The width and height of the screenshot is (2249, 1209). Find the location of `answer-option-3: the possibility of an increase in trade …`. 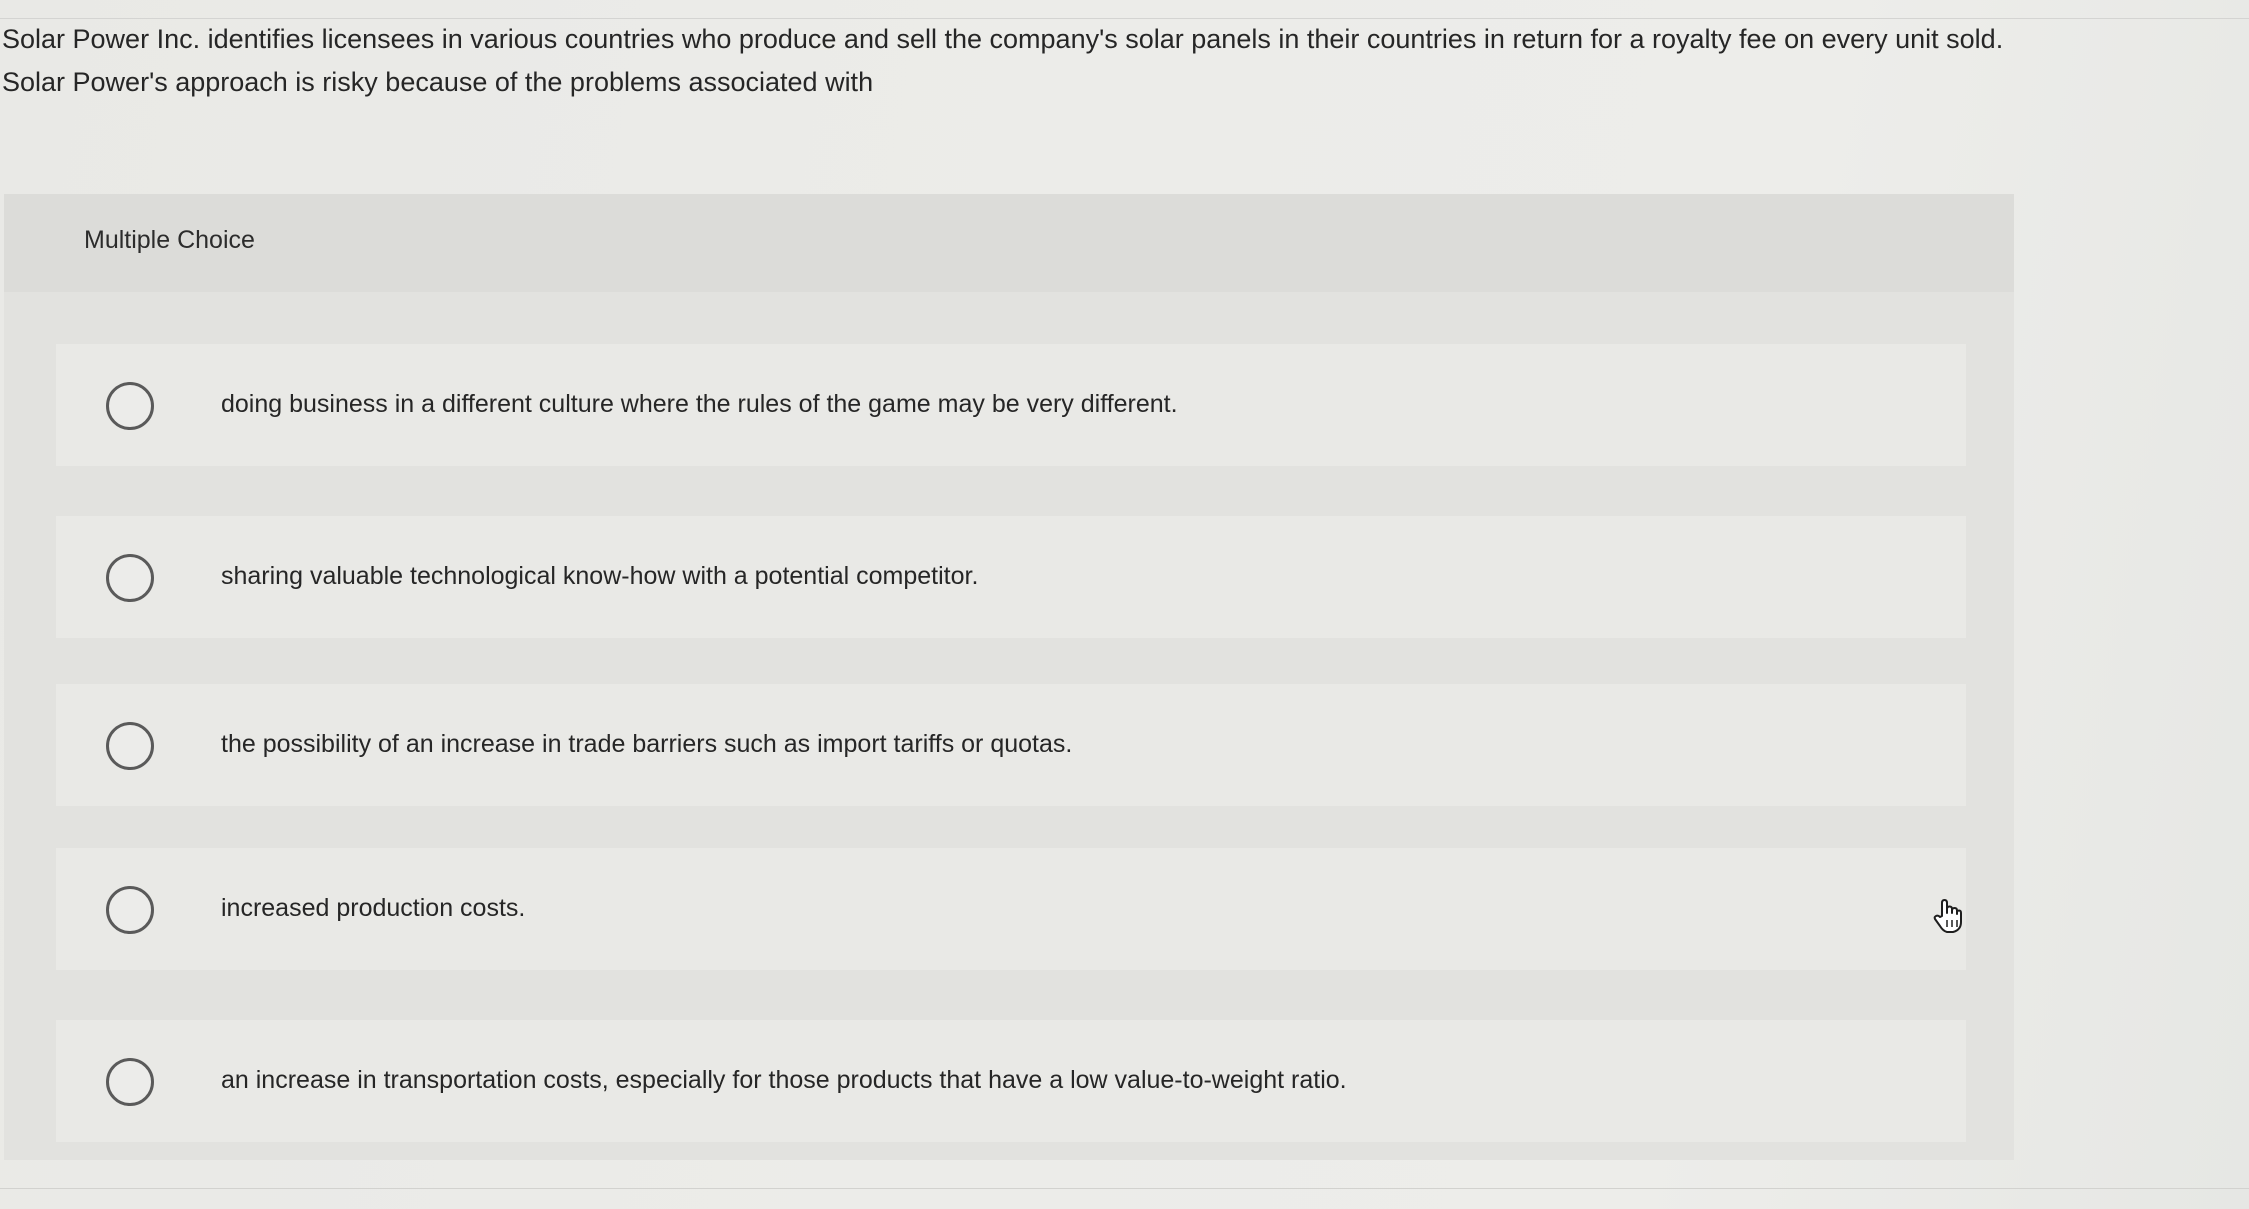

answer-option-3: the possibility of an increase in trade … is located at coordinates (1011, 745).